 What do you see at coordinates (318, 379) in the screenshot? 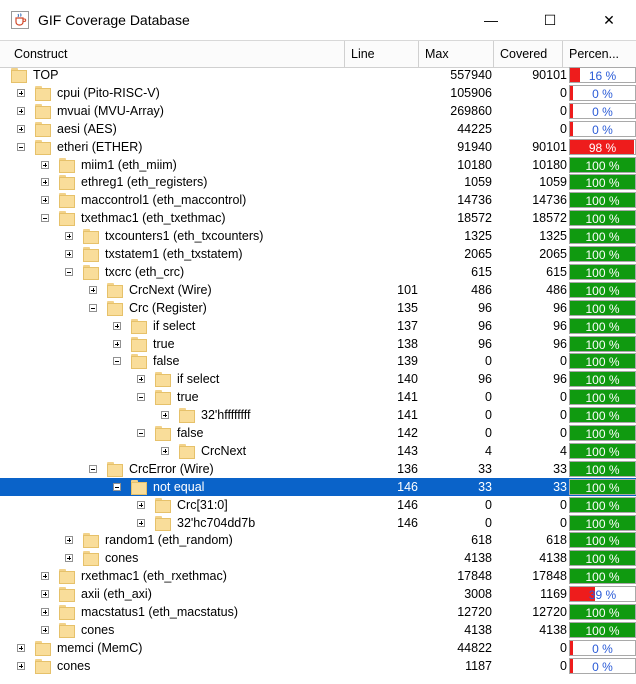
I see `tree-row: if select 140 96 96 100 %` at bounding box center [318, 379].